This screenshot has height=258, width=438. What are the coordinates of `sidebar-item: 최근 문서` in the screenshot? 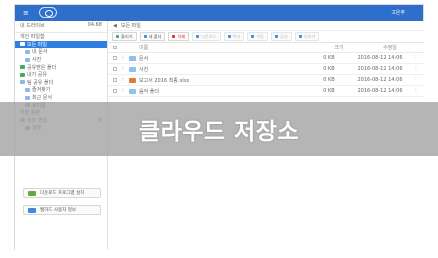 It's located at (61, 98).